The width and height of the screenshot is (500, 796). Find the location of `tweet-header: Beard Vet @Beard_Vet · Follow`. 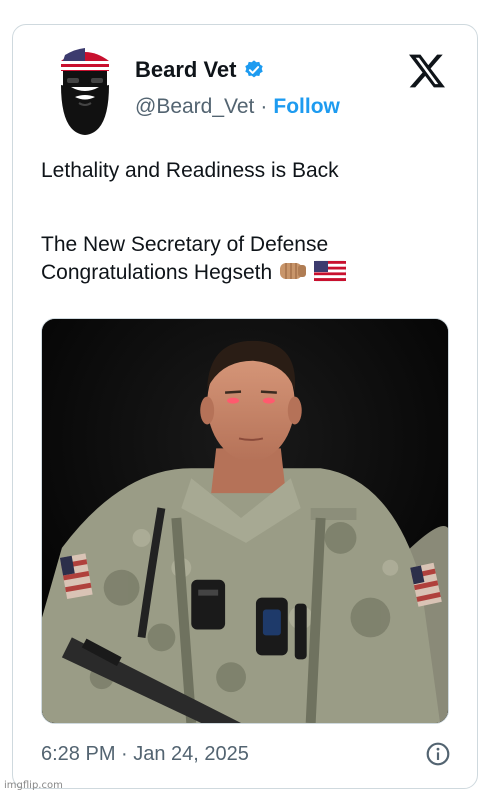

tweet-header: Beard Vet @Beard_Vet · Follow is located at coordinates (245, 80).